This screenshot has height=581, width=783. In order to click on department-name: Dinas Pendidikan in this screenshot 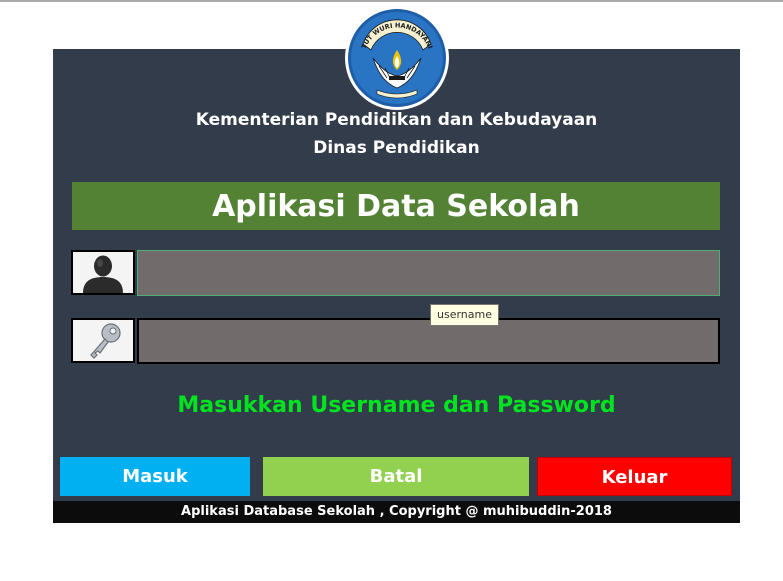, I will do `click(396, 148)`.